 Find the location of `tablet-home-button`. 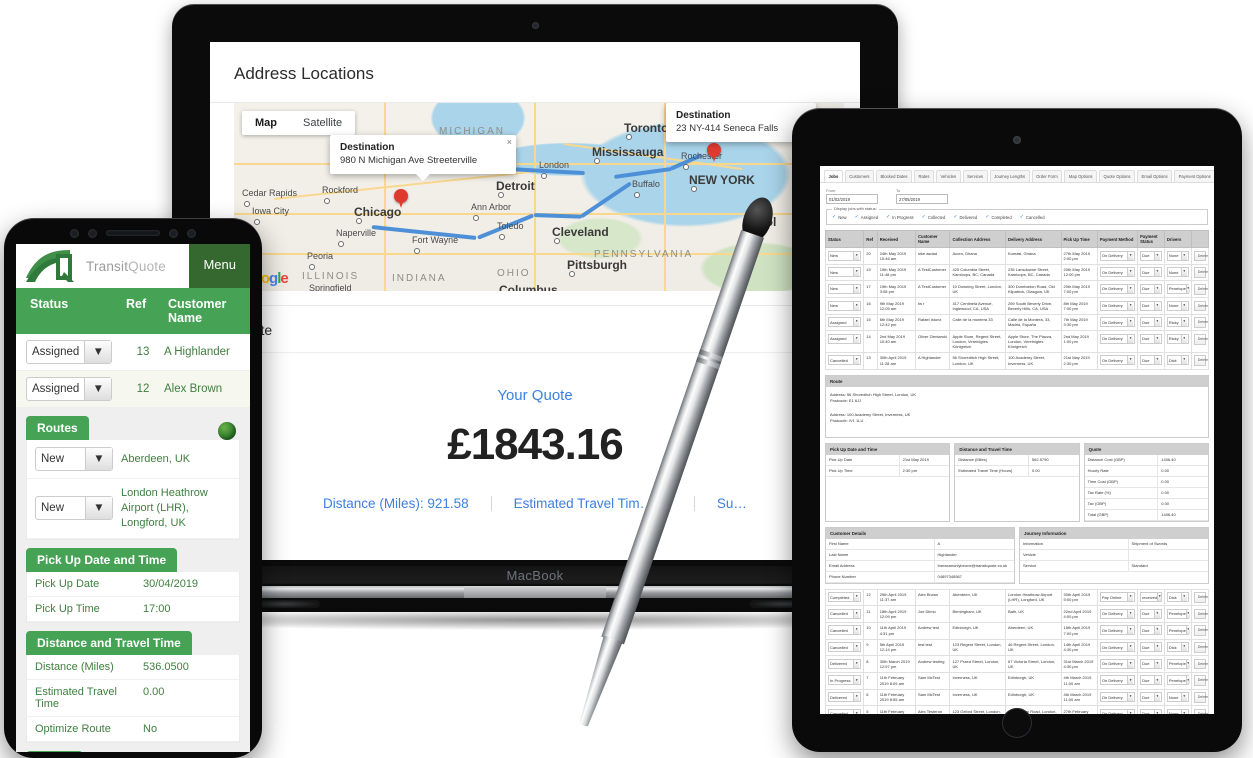

tablet-home-button is located at coordinates (1017, 723).